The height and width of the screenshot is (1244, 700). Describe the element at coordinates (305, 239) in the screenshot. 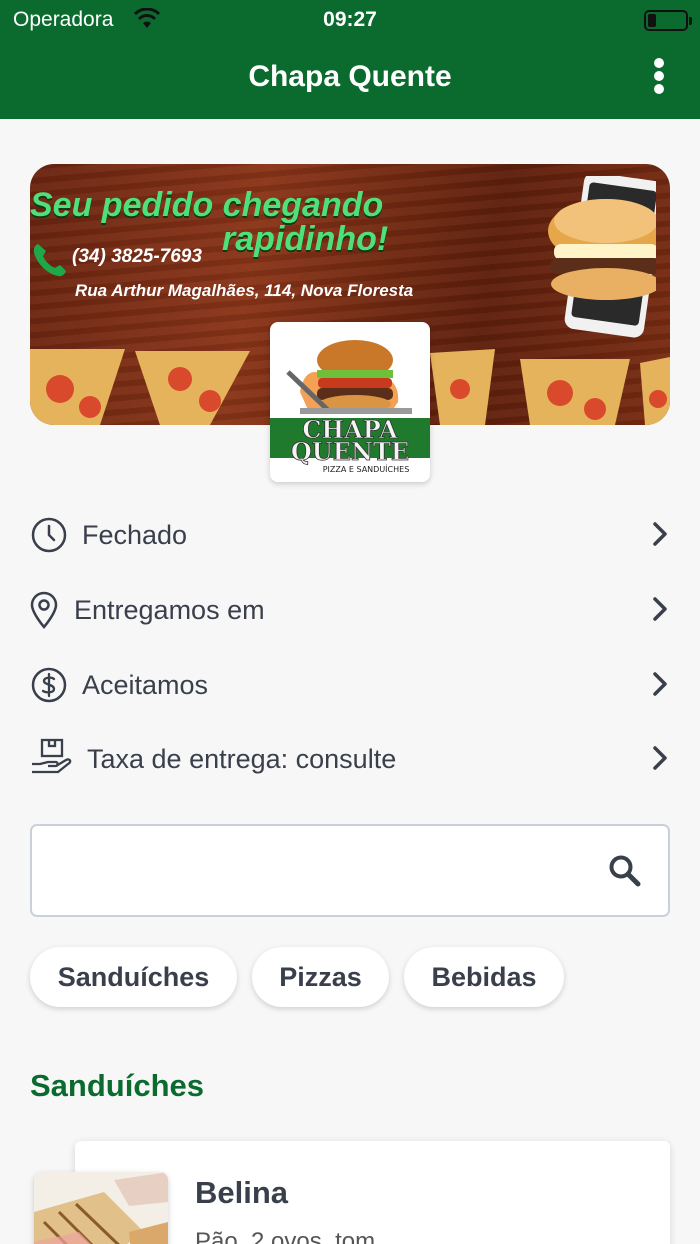

I see `banner-headline-2: rapidinho!` at that location.